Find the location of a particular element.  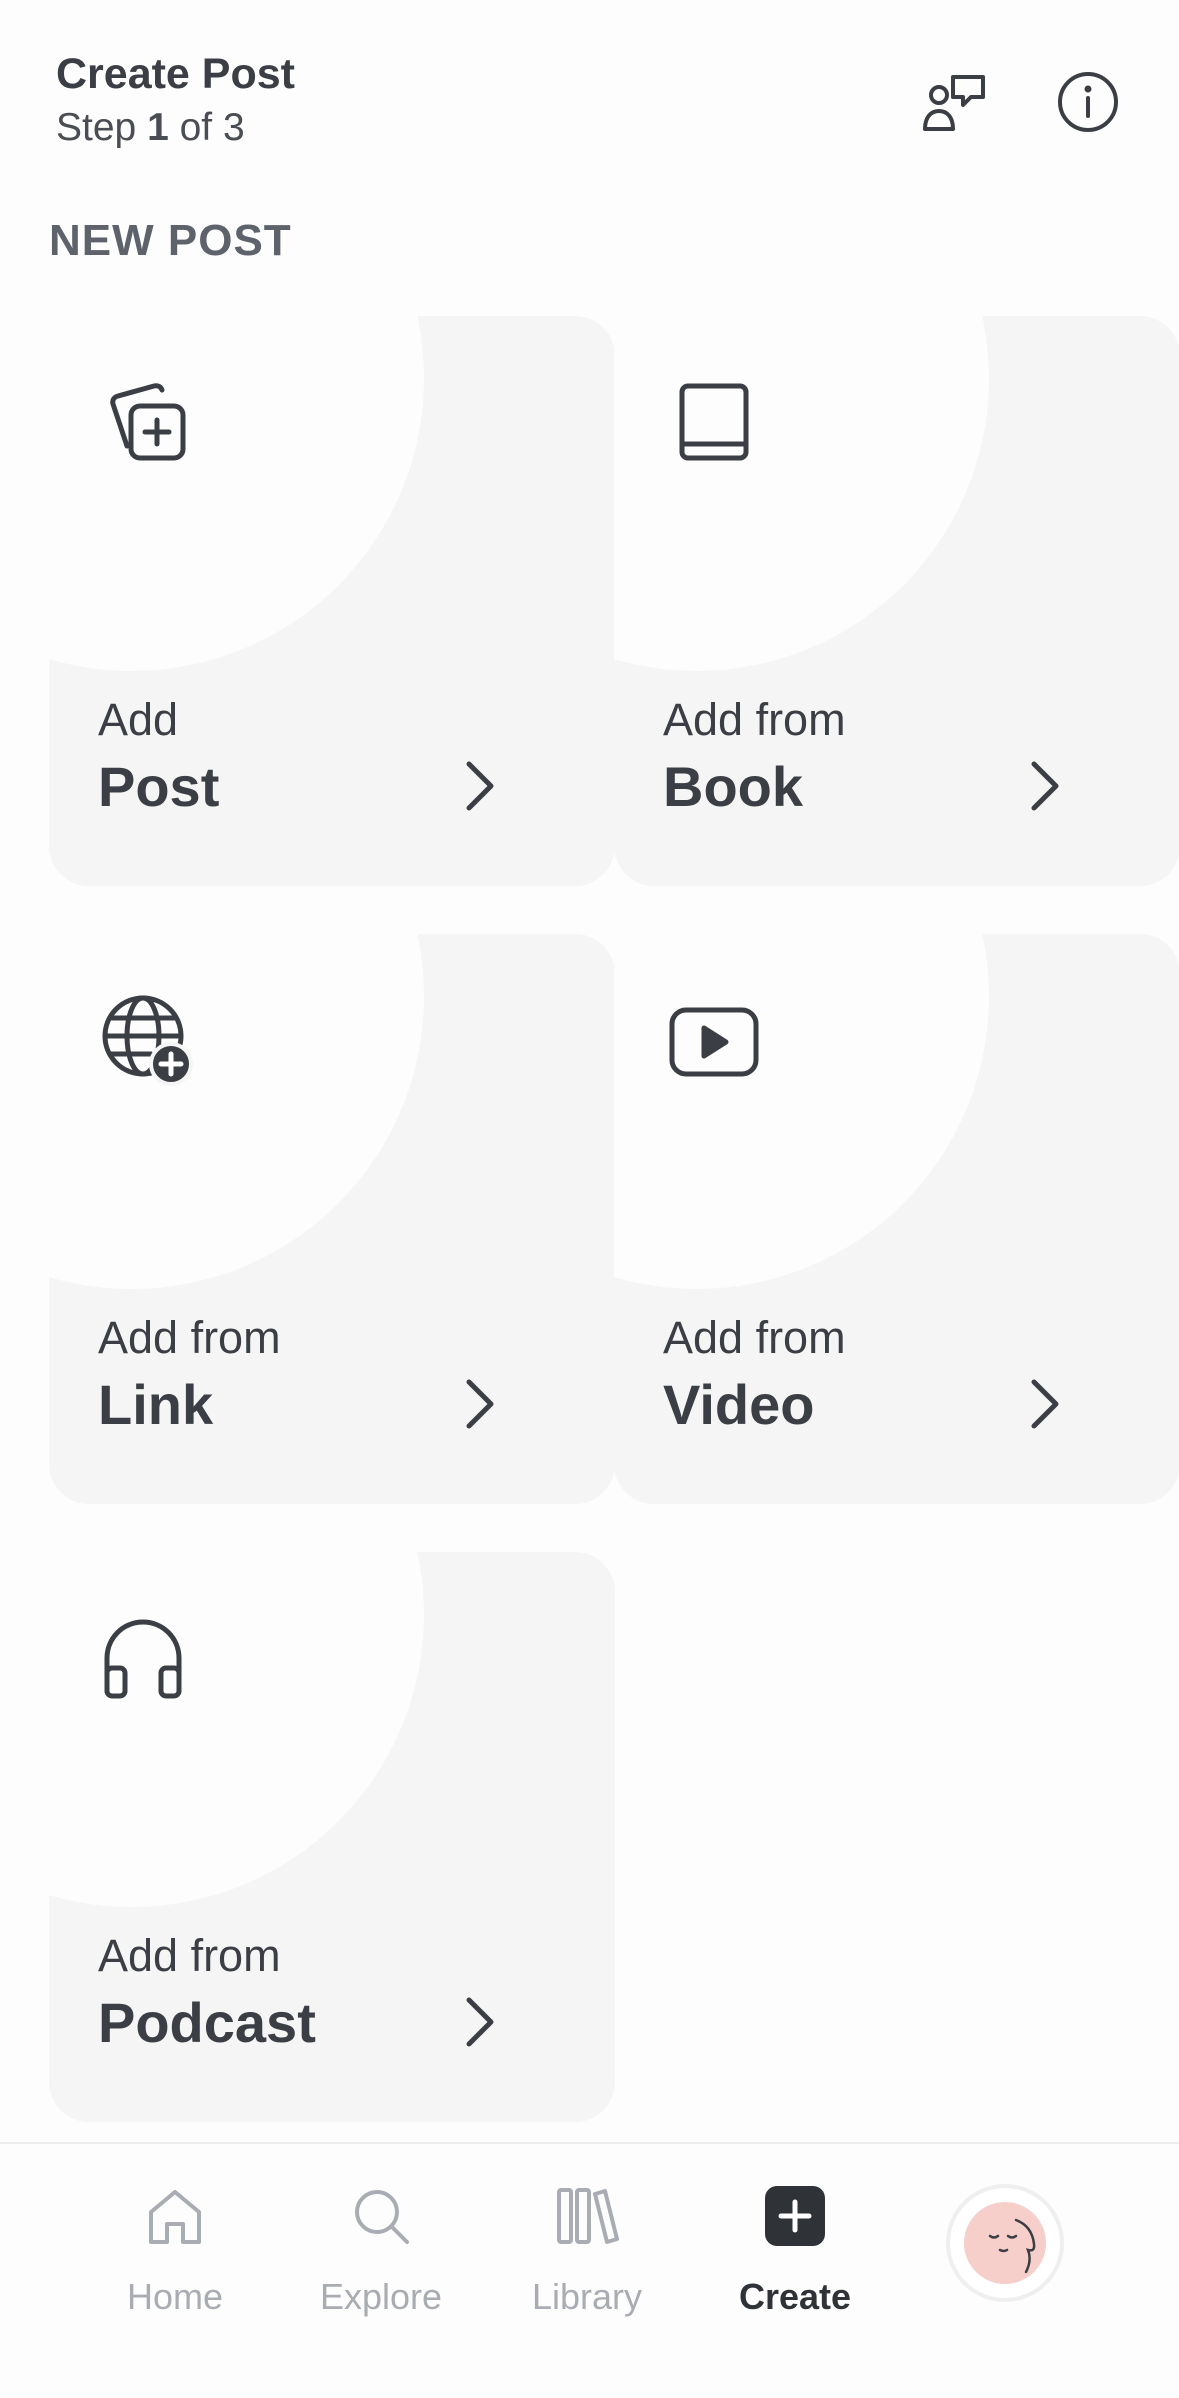

profile-avatar-button is located at coordinates (1005, 2243).